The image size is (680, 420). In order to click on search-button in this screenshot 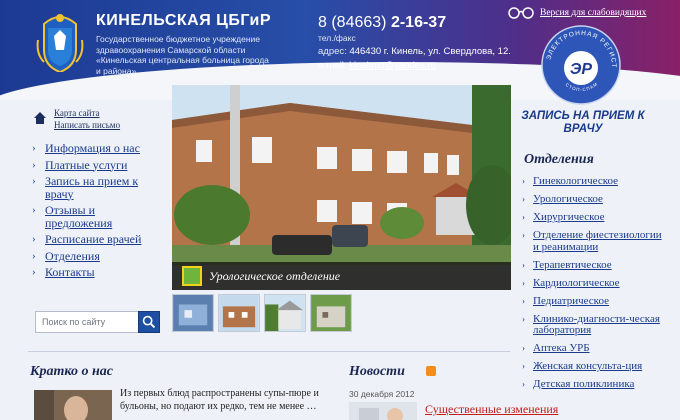, I will do `click(149, 322)`.